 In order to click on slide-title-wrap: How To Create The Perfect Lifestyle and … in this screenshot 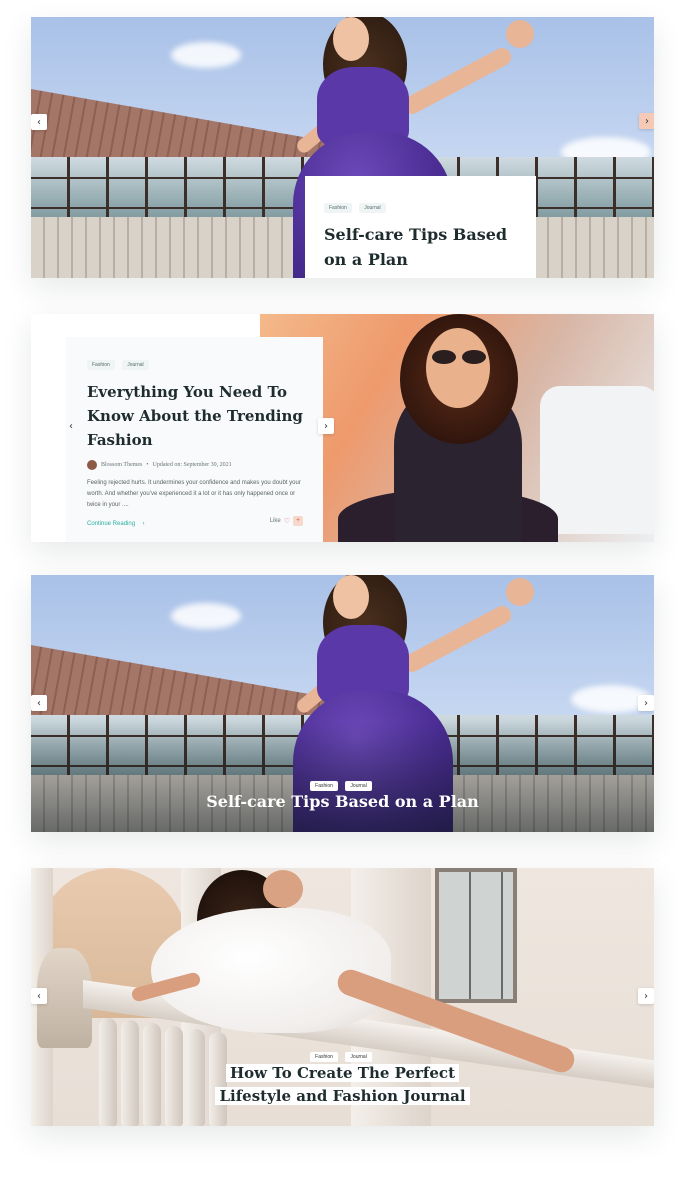, I will do `click(342, 1085)`.